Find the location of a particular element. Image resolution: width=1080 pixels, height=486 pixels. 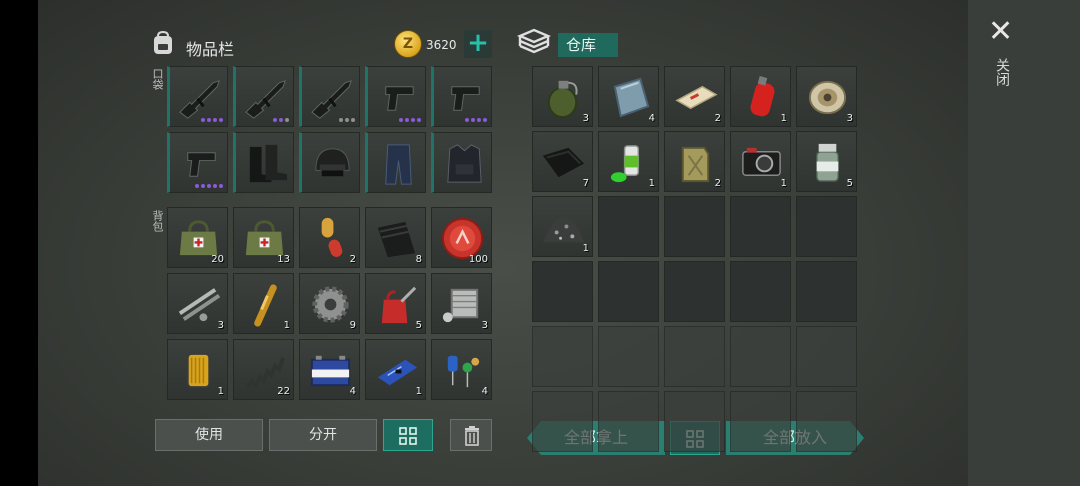

backpack-icon is located at coordinates (163, 42).